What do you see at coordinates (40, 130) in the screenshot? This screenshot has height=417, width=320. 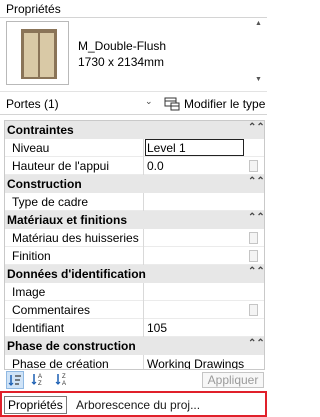 I see `section-label: Contraintes` at bounding box center [40, 130].